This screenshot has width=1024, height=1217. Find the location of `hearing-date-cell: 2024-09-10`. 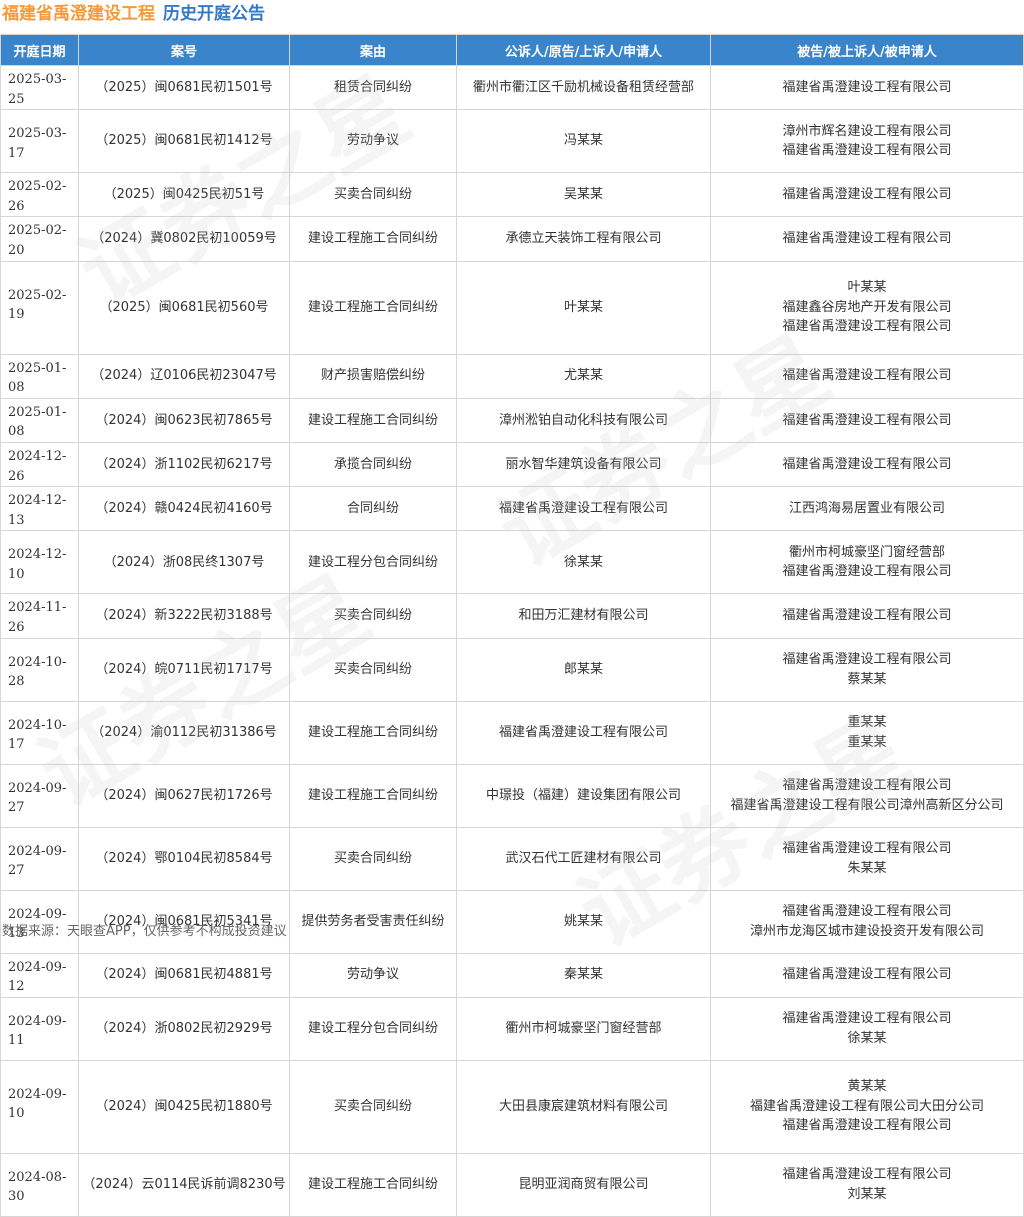

hearing-date-cell: 2024-09-10 is located at coordinates (39, 1106).